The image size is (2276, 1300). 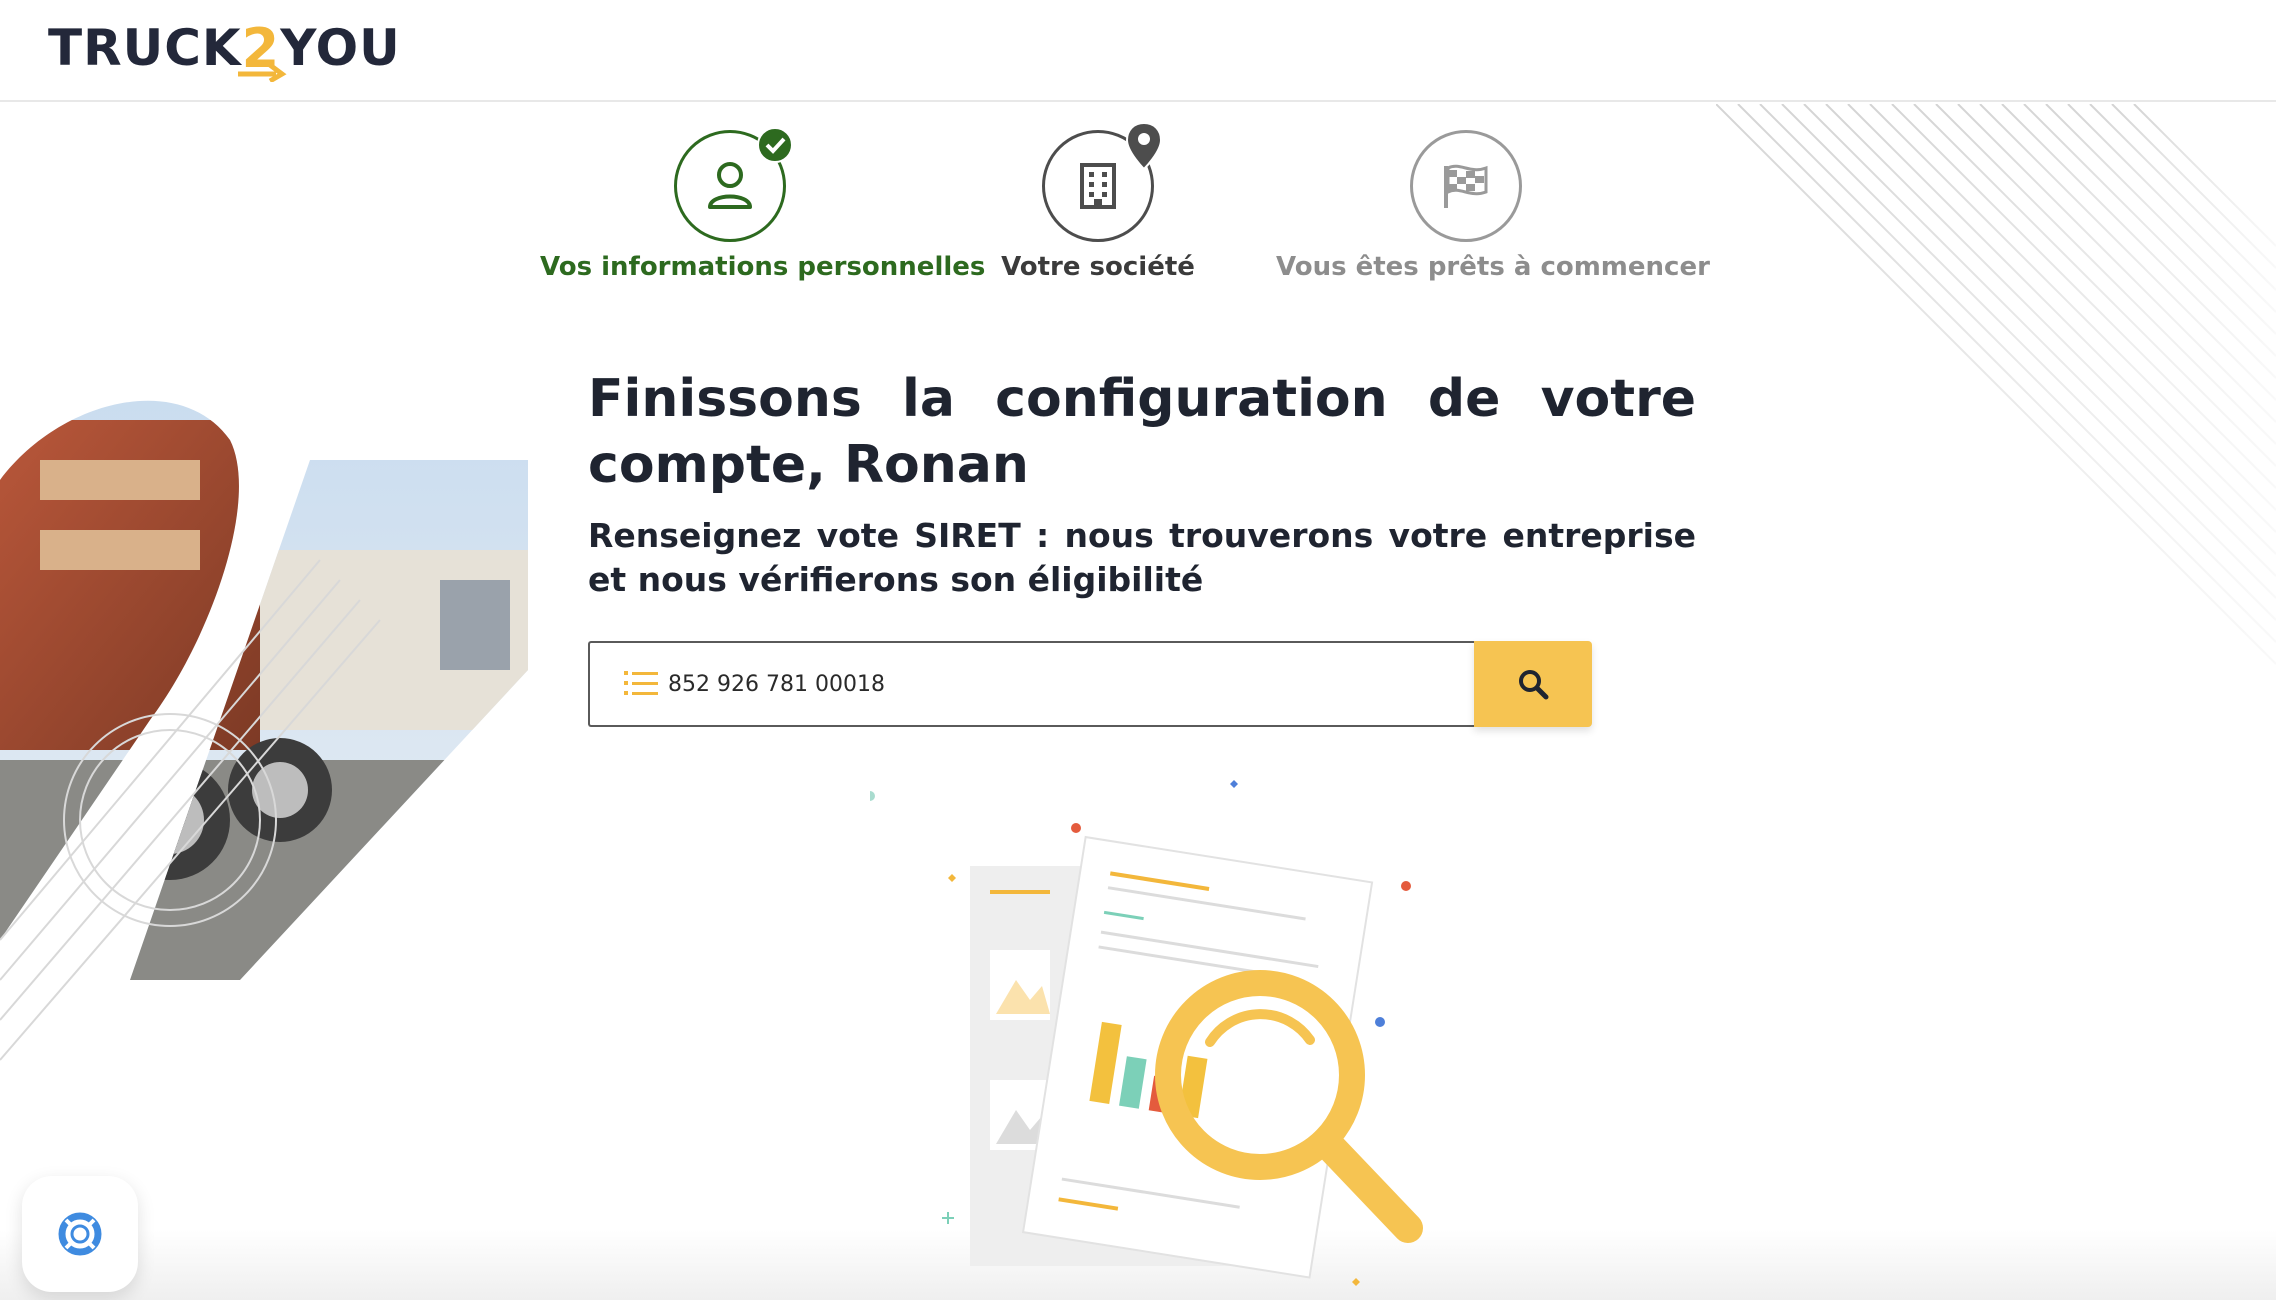 I want to click on step-label: Vous êtes prêts à commencer, so click(x=1493, y=267).